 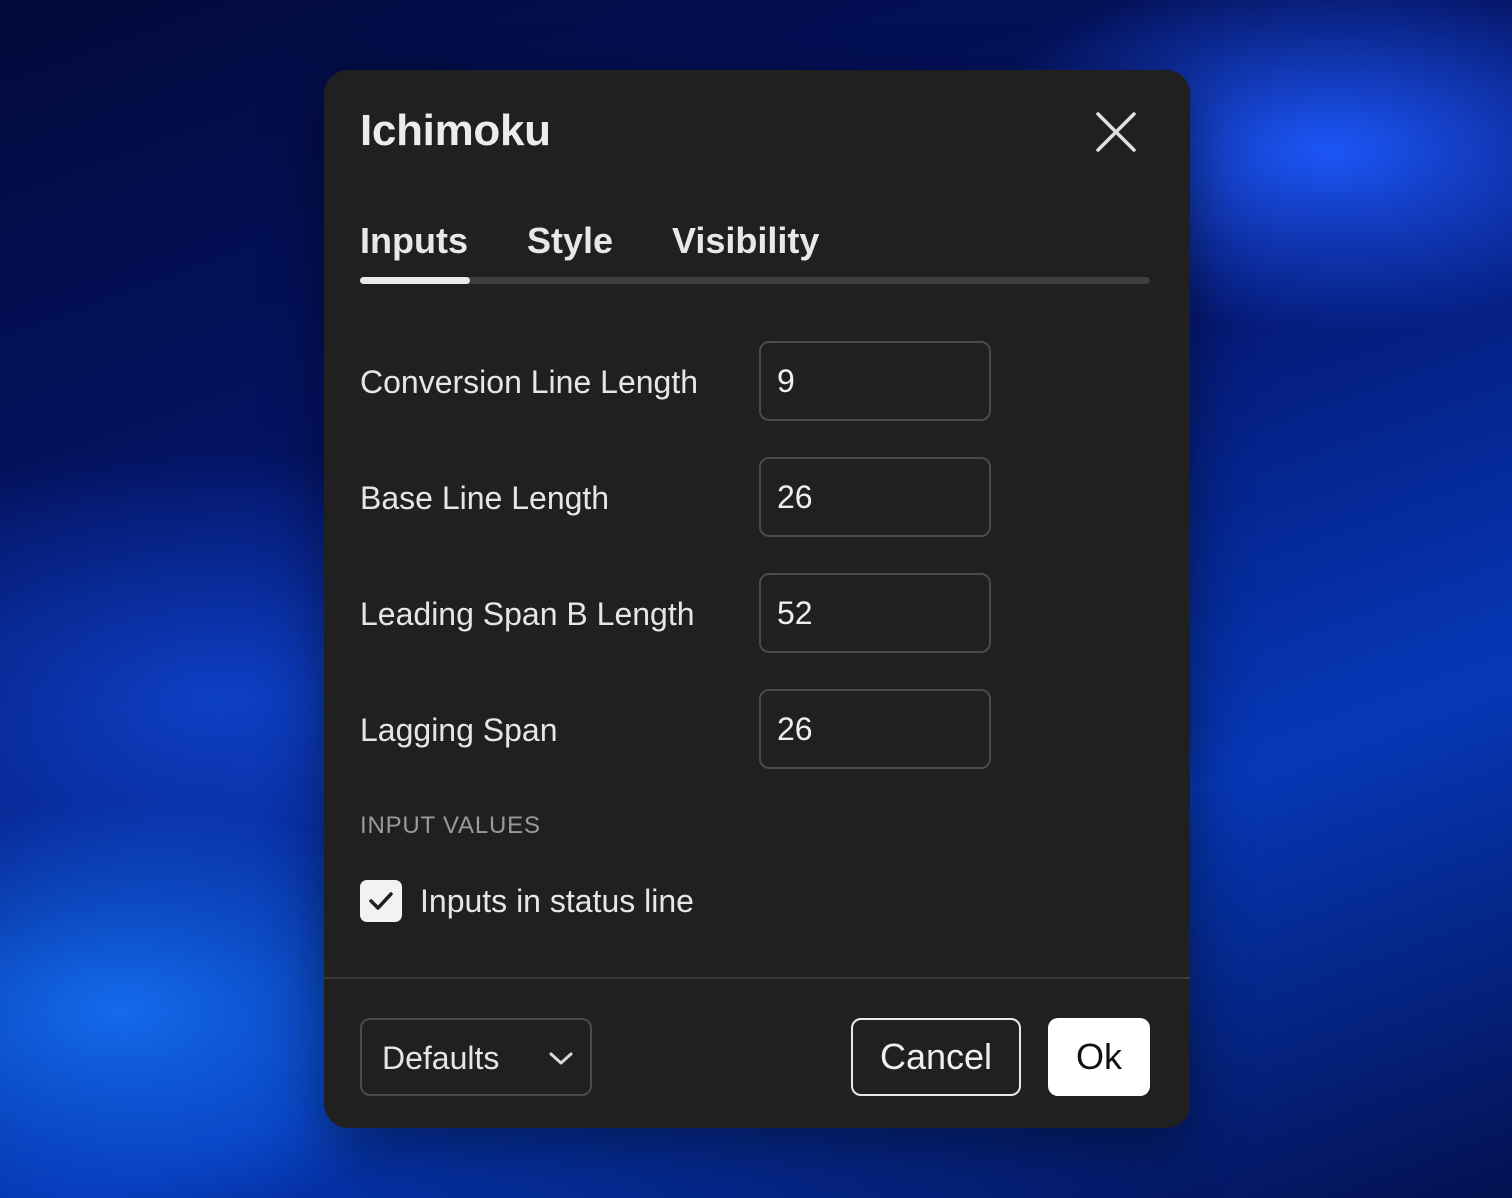 I want to click on cancel-button: Cancel, so click(x=936, y=1057).